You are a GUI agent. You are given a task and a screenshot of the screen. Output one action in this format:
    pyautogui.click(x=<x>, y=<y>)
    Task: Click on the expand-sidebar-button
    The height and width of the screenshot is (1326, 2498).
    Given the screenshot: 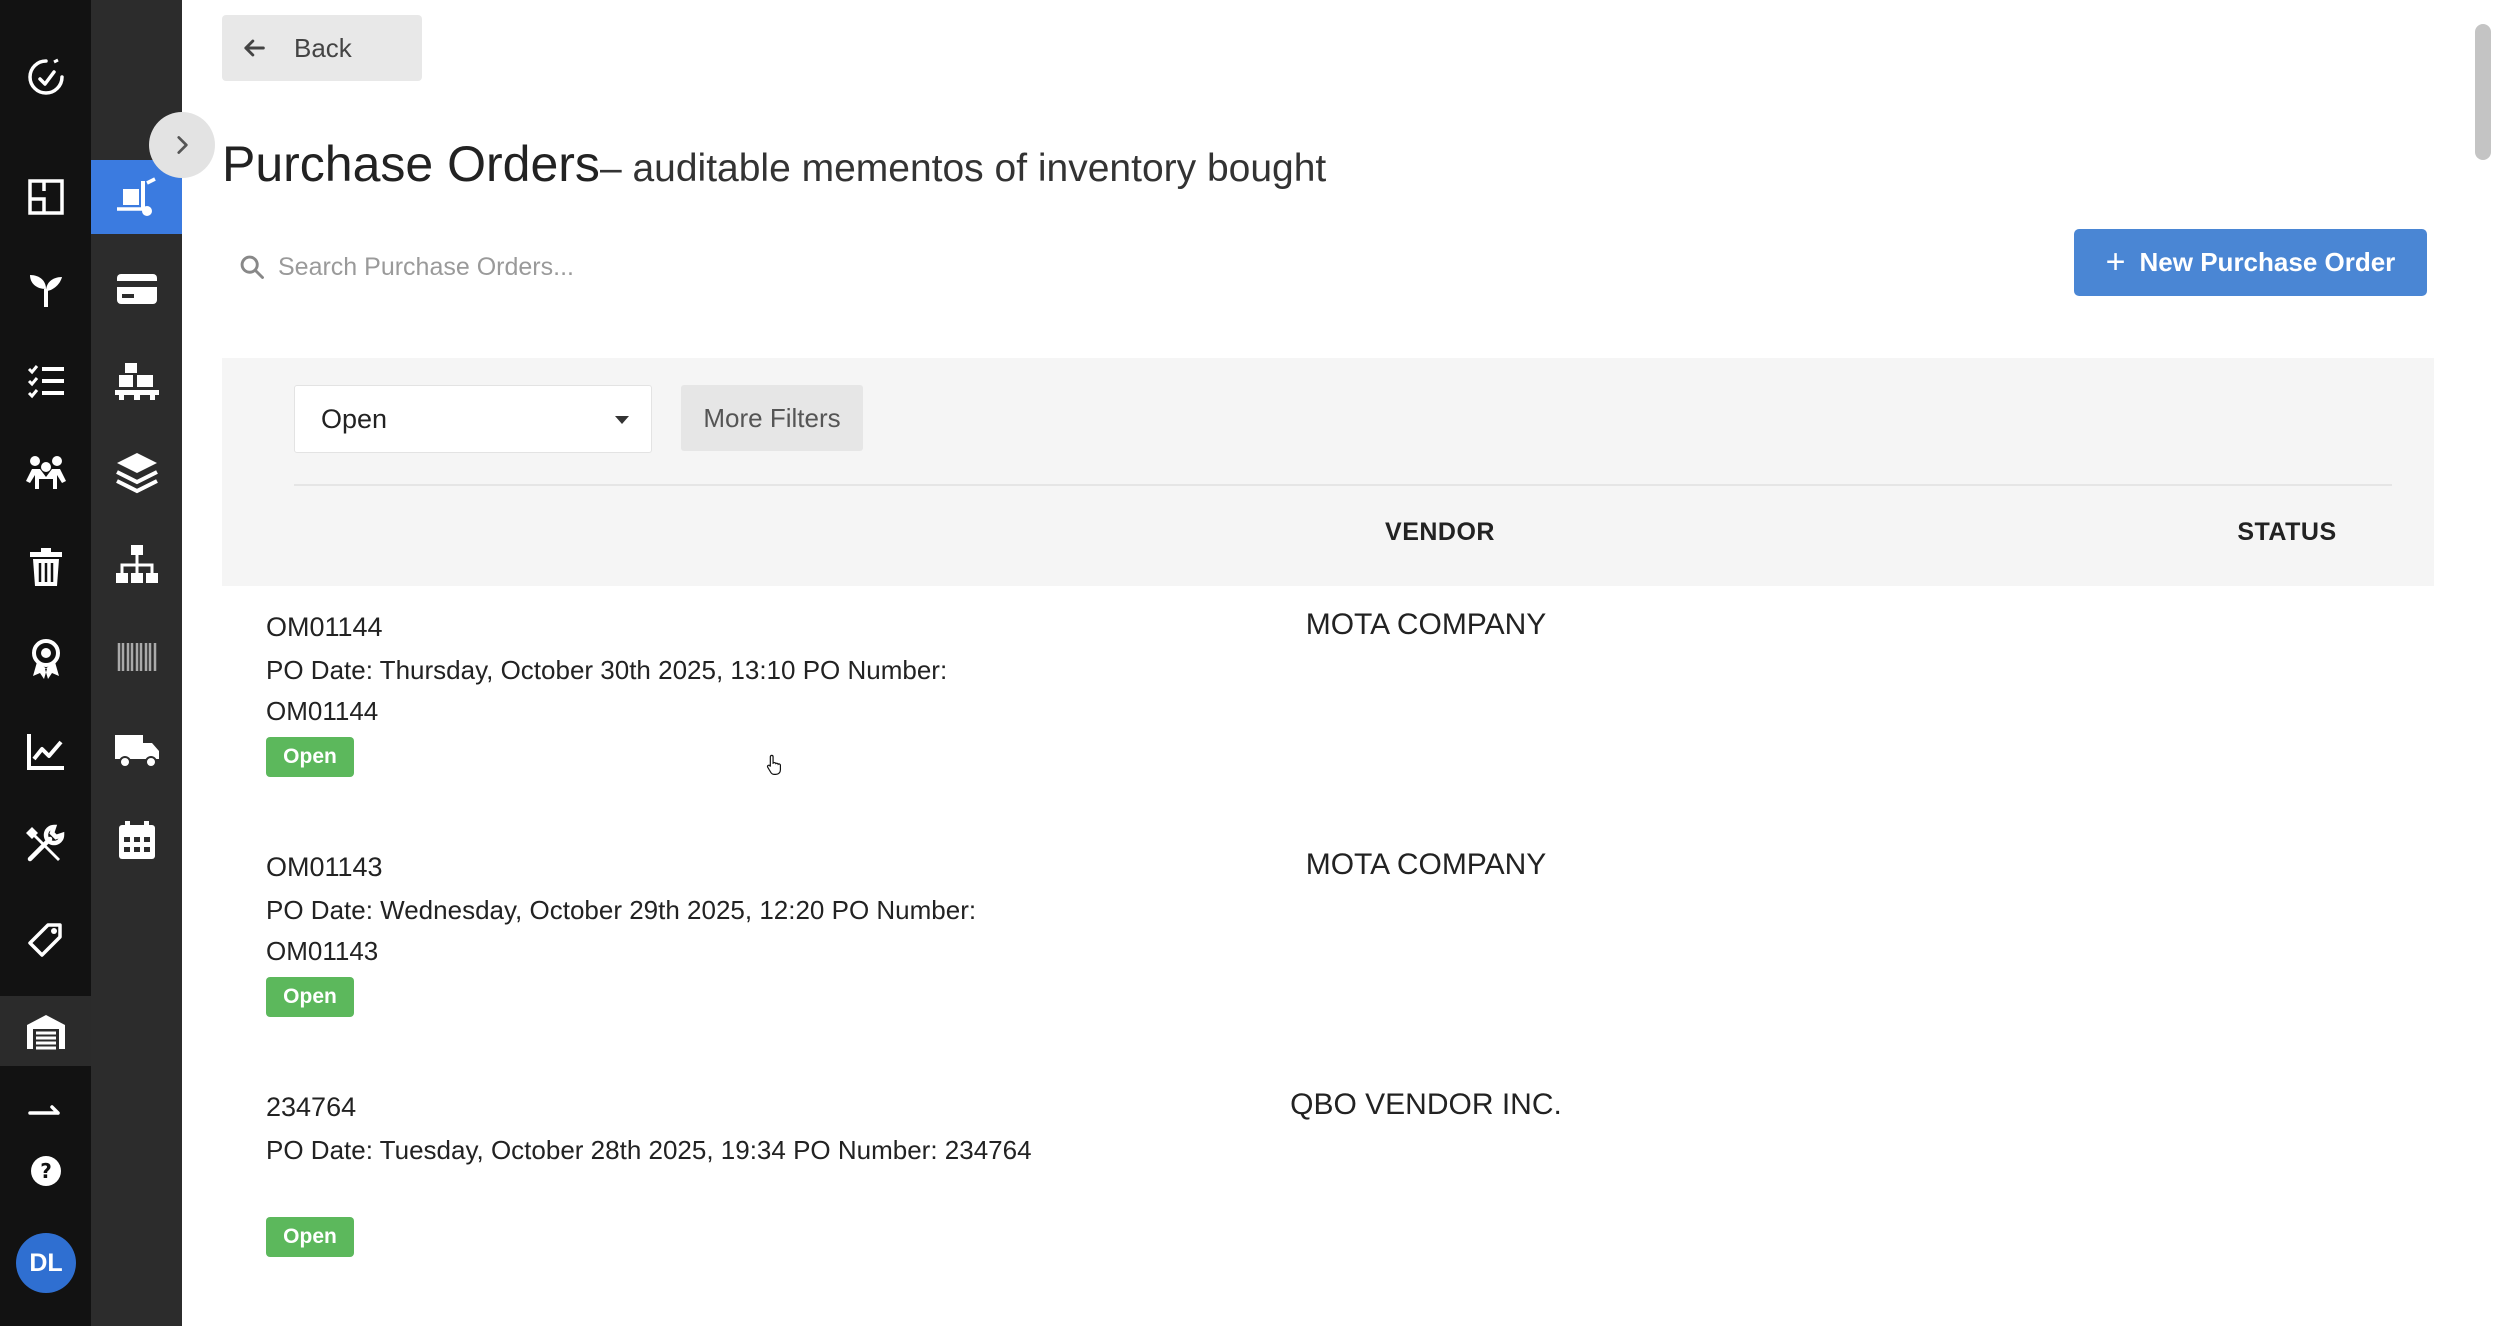 What is the action you would take?
    pyautogui.click(x=182, y=145)
    